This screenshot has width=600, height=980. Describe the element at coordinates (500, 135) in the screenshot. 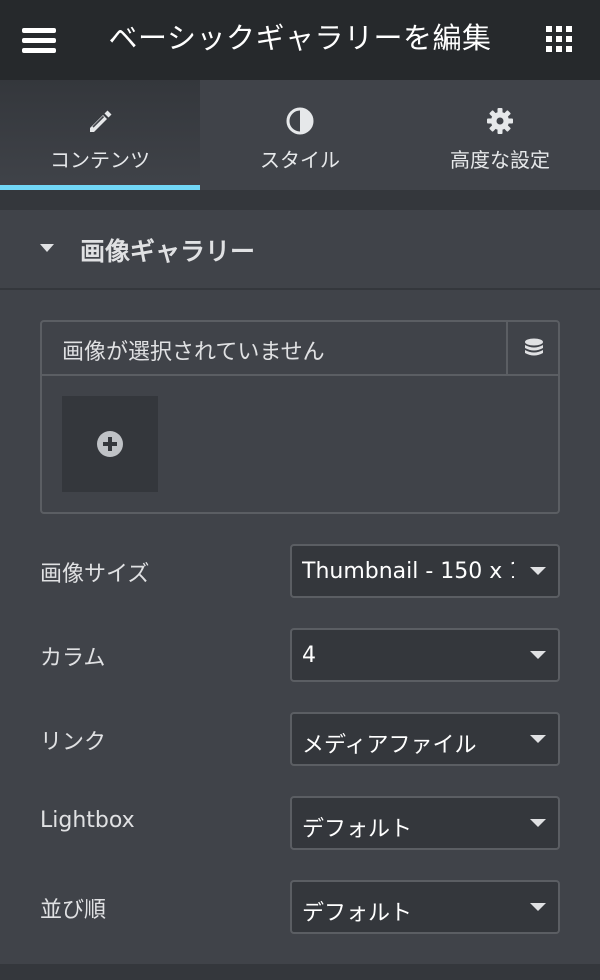

I see `tab-advanced: 高度な設定` at that location.